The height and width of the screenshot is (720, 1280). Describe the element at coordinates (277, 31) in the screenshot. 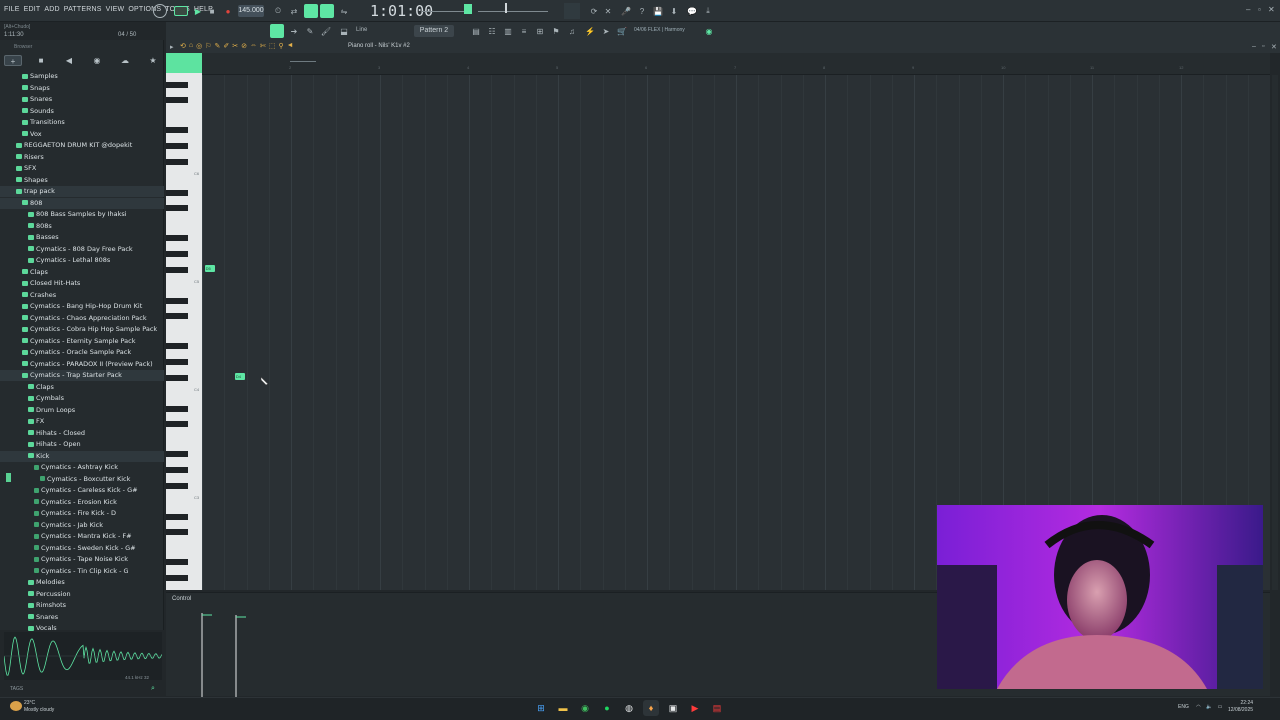

I see `snap-toggle` at that location.